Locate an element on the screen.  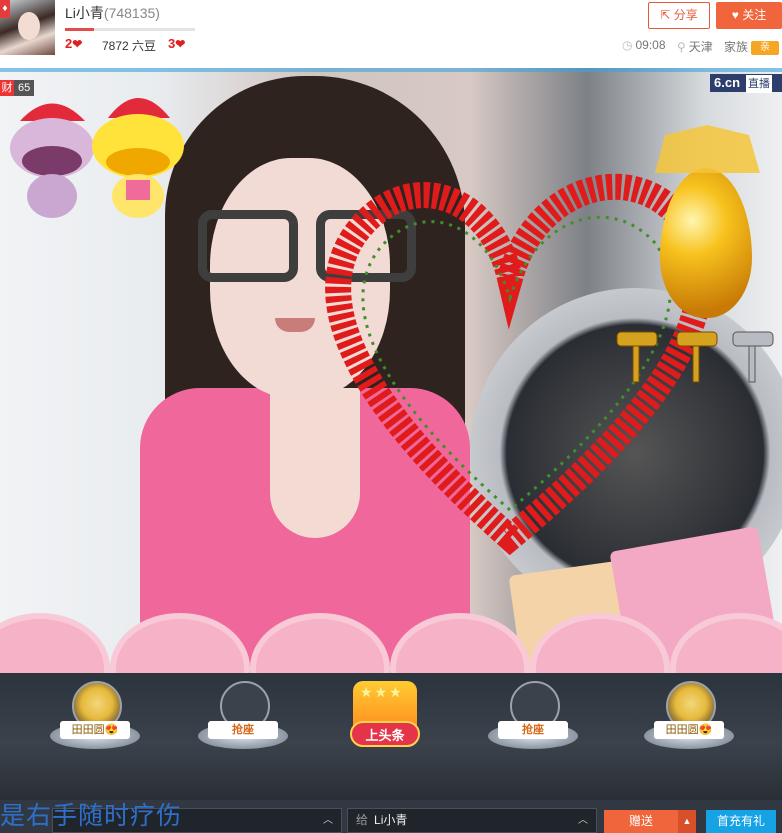
host-avatar: ♦ is located at coordinates (27, 27).